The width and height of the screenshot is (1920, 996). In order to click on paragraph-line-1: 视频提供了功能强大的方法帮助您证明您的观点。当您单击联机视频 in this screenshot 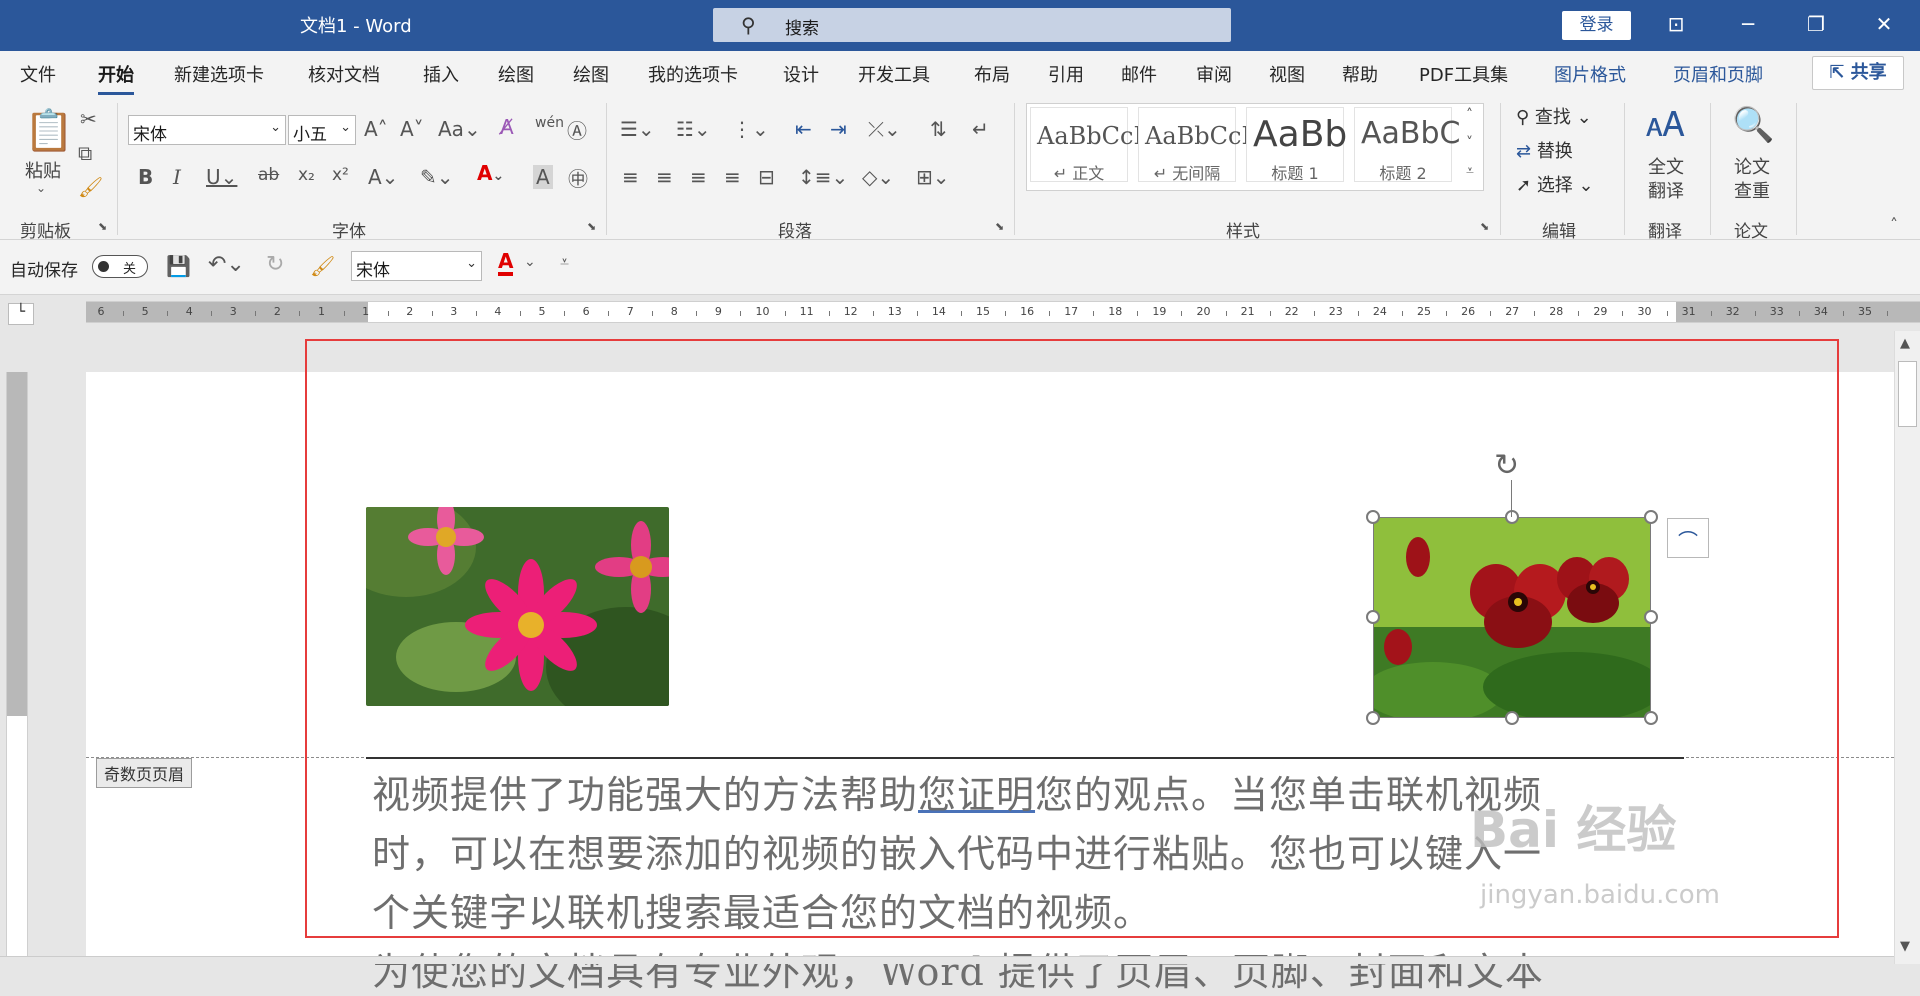, I will do `click(957, 791)`.